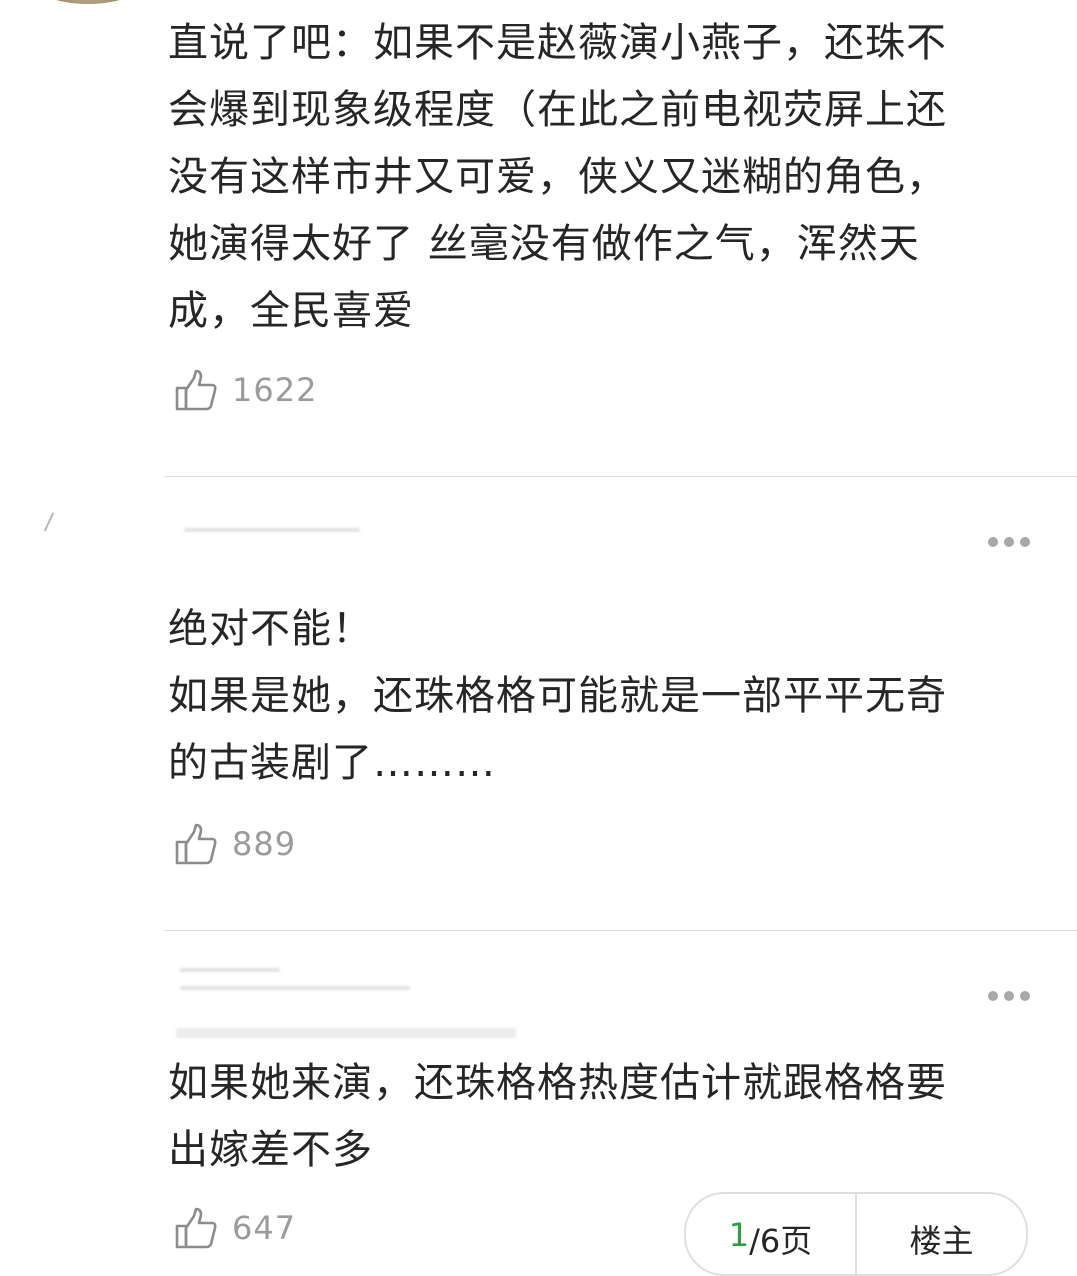 The height and width of the screenshot is (1276, 1077). I want to click on page-navigator: 1/6页 楼主, so click(856, 1234).